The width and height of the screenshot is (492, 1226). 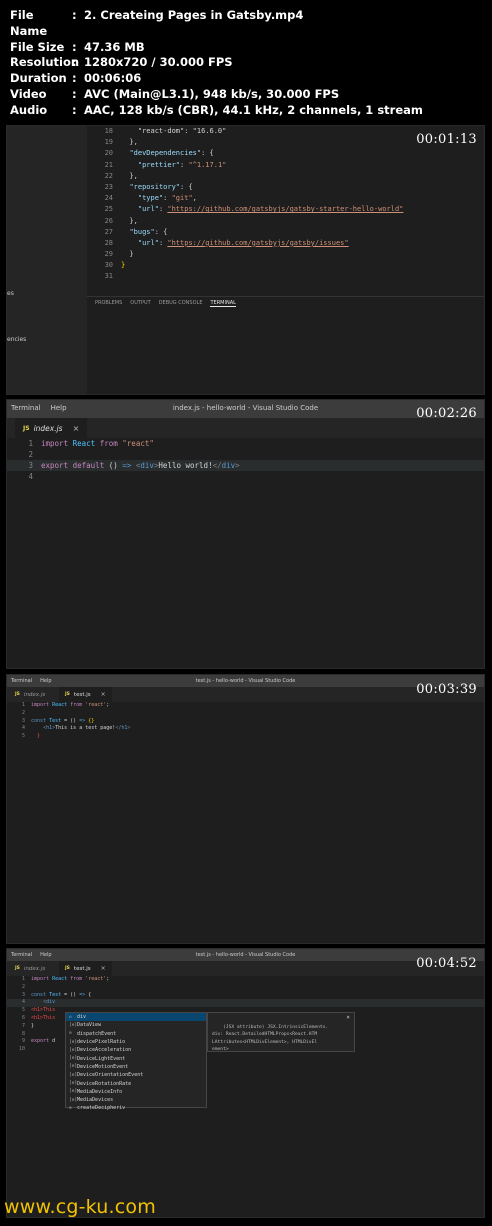 What do you see at coordinates (285, 254) in the screenshot?
I see `code-line: 29 }` at bounding box center [285, 254].